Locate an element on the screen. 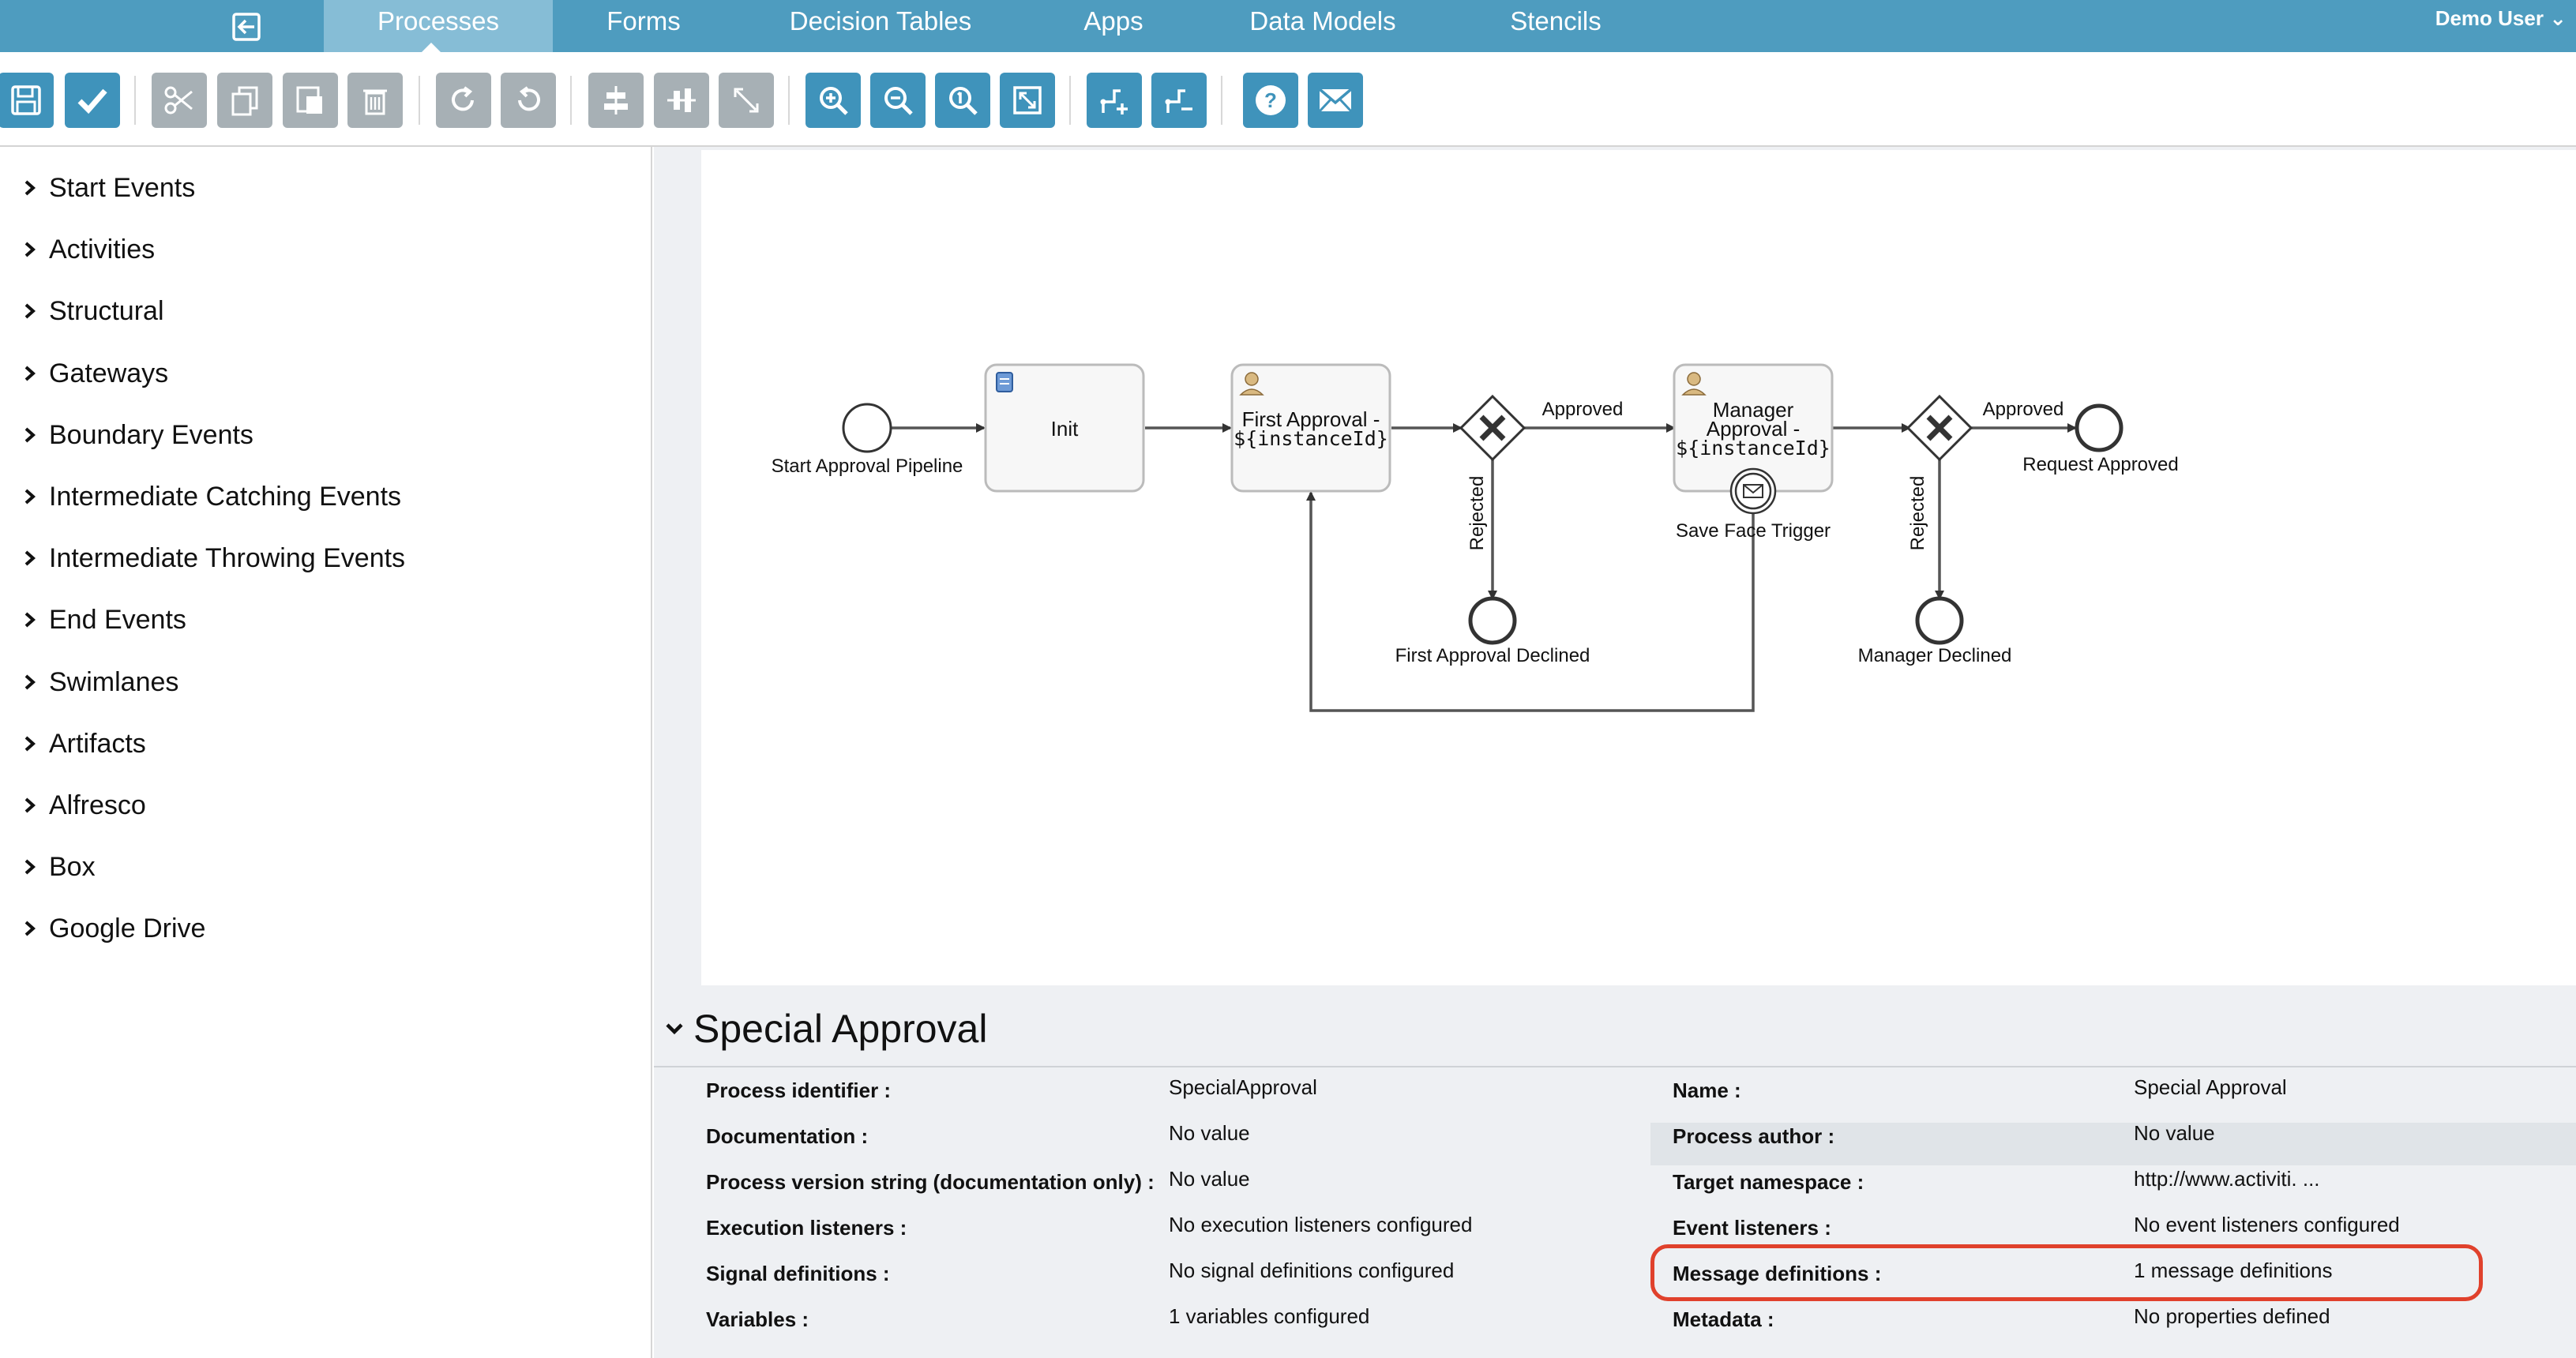 This screenshot has height=1358, width=2576. property-label: Event listeners : is located at coordinates (1752, 1228).